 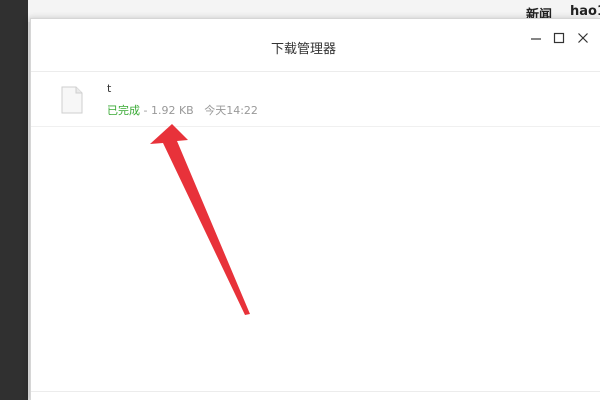 What do you see at coordinates (231, 110) in the screenshot?
I see `download-time: 今天14:22` at bounding box center [231, 110].